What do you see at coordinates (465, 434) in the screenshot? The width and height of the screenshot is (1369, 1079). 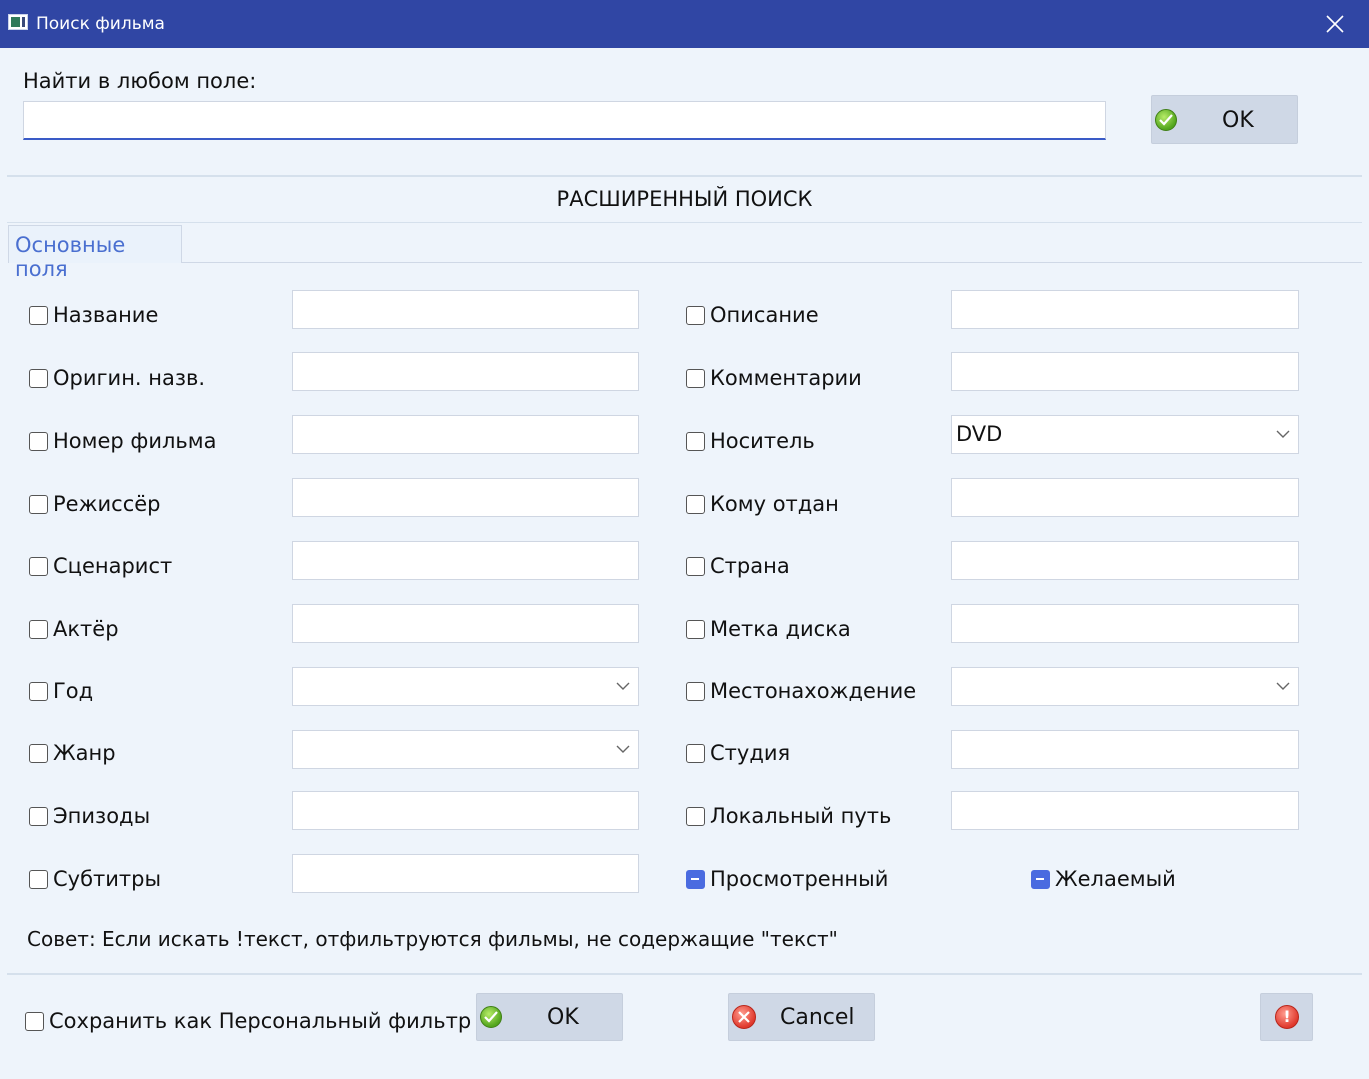 I see `movie-number-input` at bounding box center [465, 434].